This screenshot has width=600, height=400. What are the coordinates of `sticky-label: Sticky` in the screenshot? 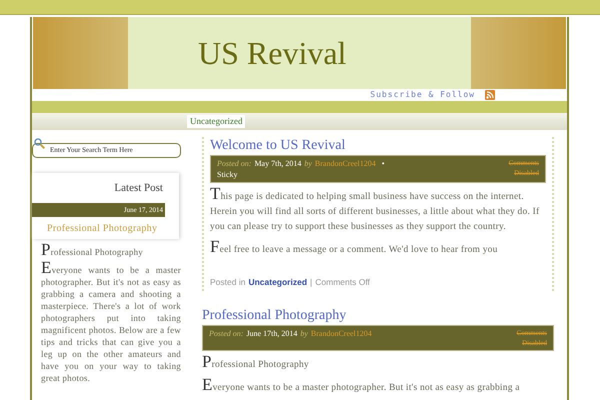 It's located at (227, 174).